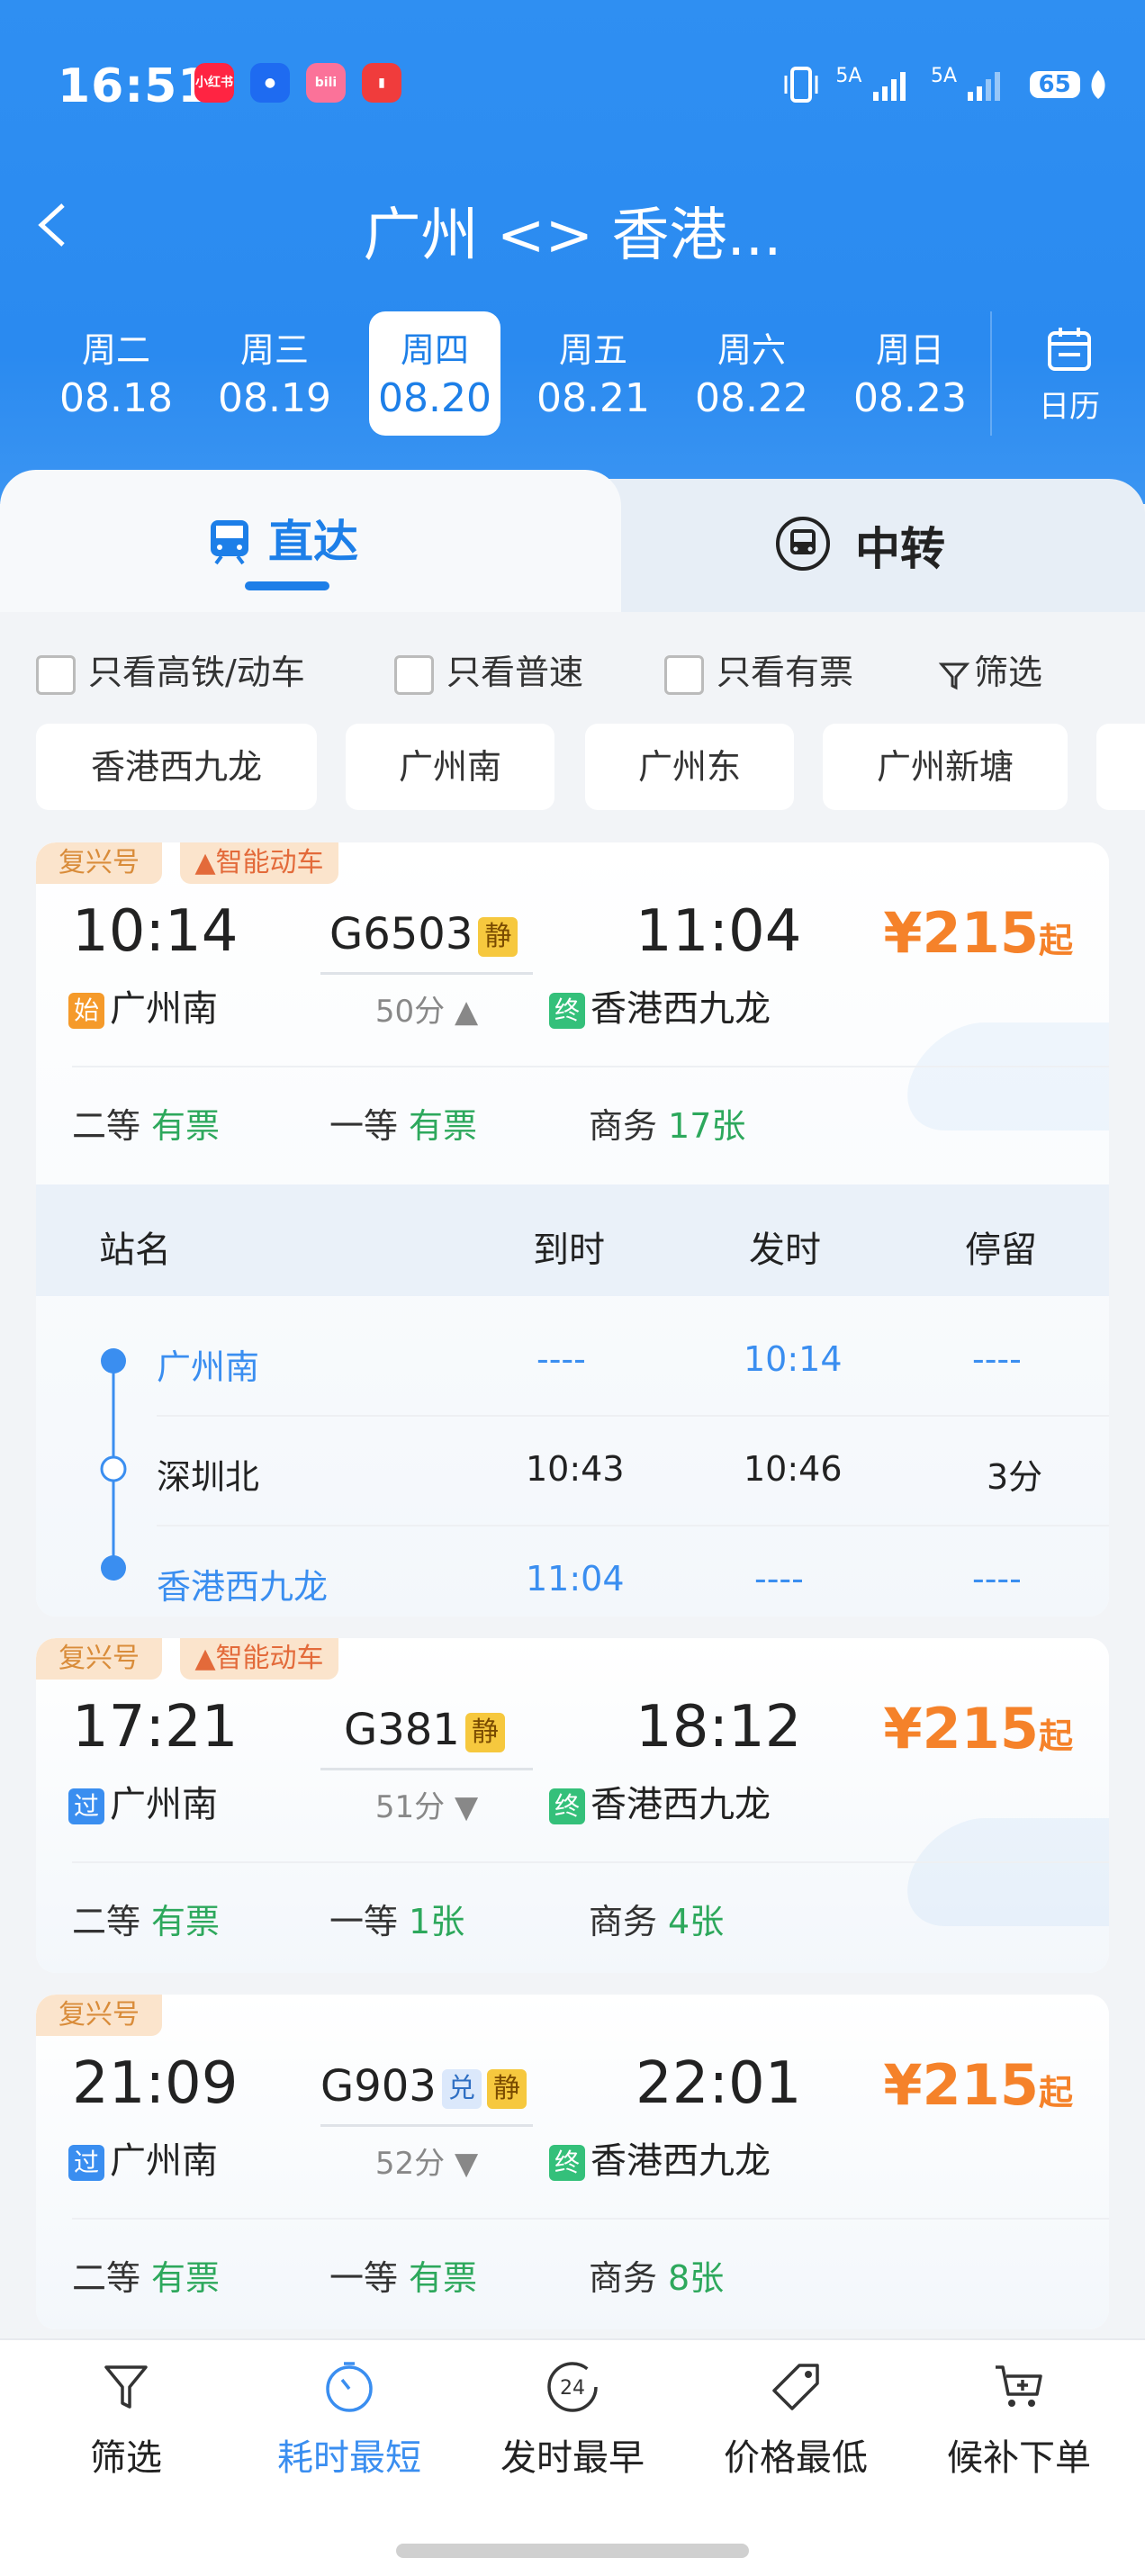 Image resolution: width=1145 pixels, height=2576 pixels. What do you see at coordinates (1069, 407) in the screenshot?
I see `calendar-label: 日历` at bounding box center [1069, 407].